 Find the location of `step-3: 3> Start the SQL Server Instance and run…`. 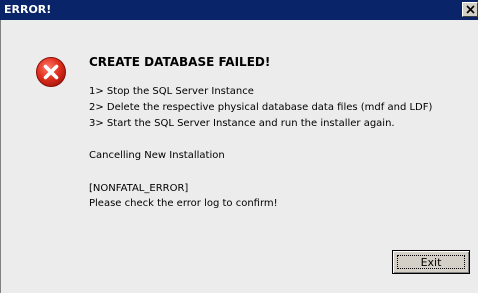

step-3: 3> Start the SQL Server Instance and run… is located at coordinates (242, 123).